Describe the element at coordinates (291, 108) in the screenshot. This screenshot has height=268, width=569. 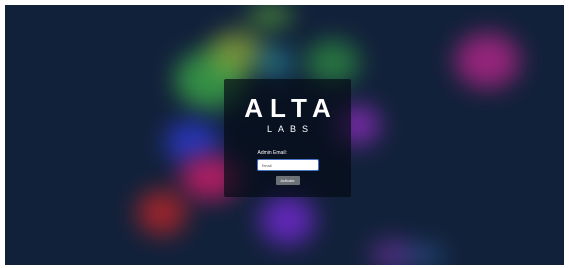
I see `brand-name: ALTA` at that location.